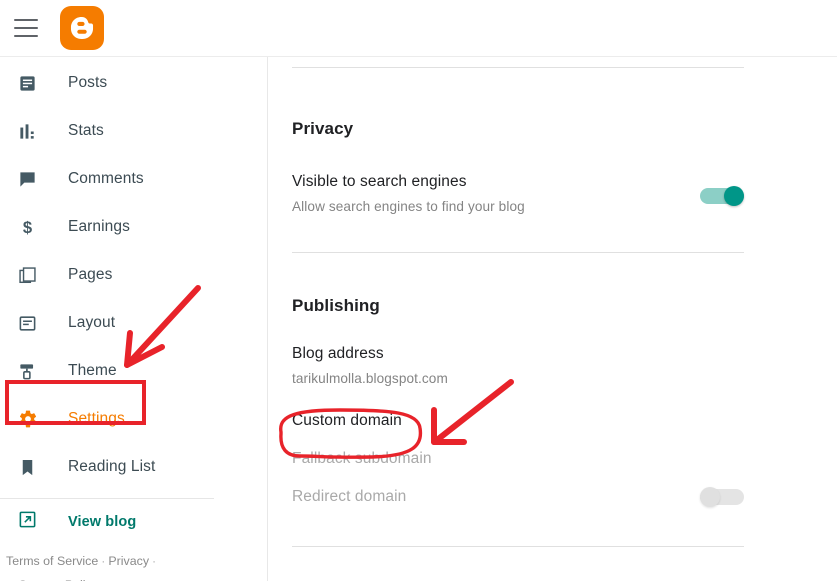 The width and height of the screenshot is (837, 581). What do you see at coordinates (128, 561) in the screenshot?
I see `privacy-link: Privacy` at bounding box center [128, 561].